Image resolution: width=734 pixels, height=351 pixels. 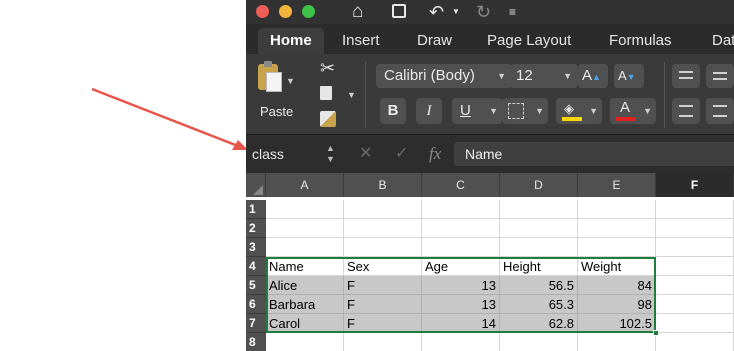 I want to click on bold-button: B, so click(x=393, y=111).